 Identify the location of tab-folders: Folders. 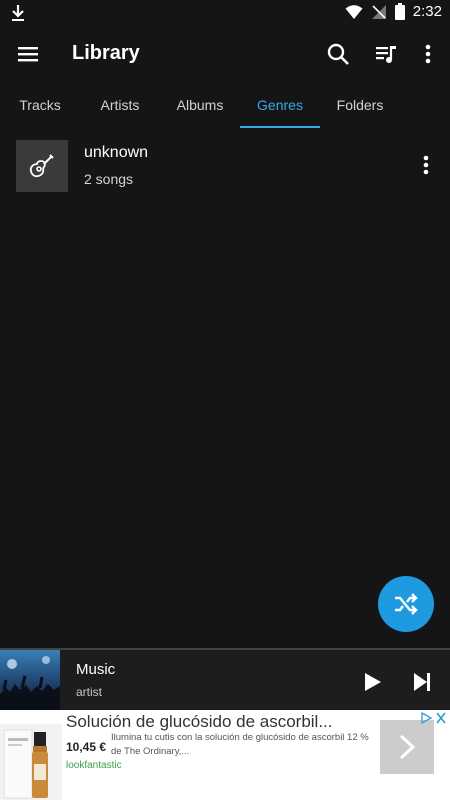
(360, 105).